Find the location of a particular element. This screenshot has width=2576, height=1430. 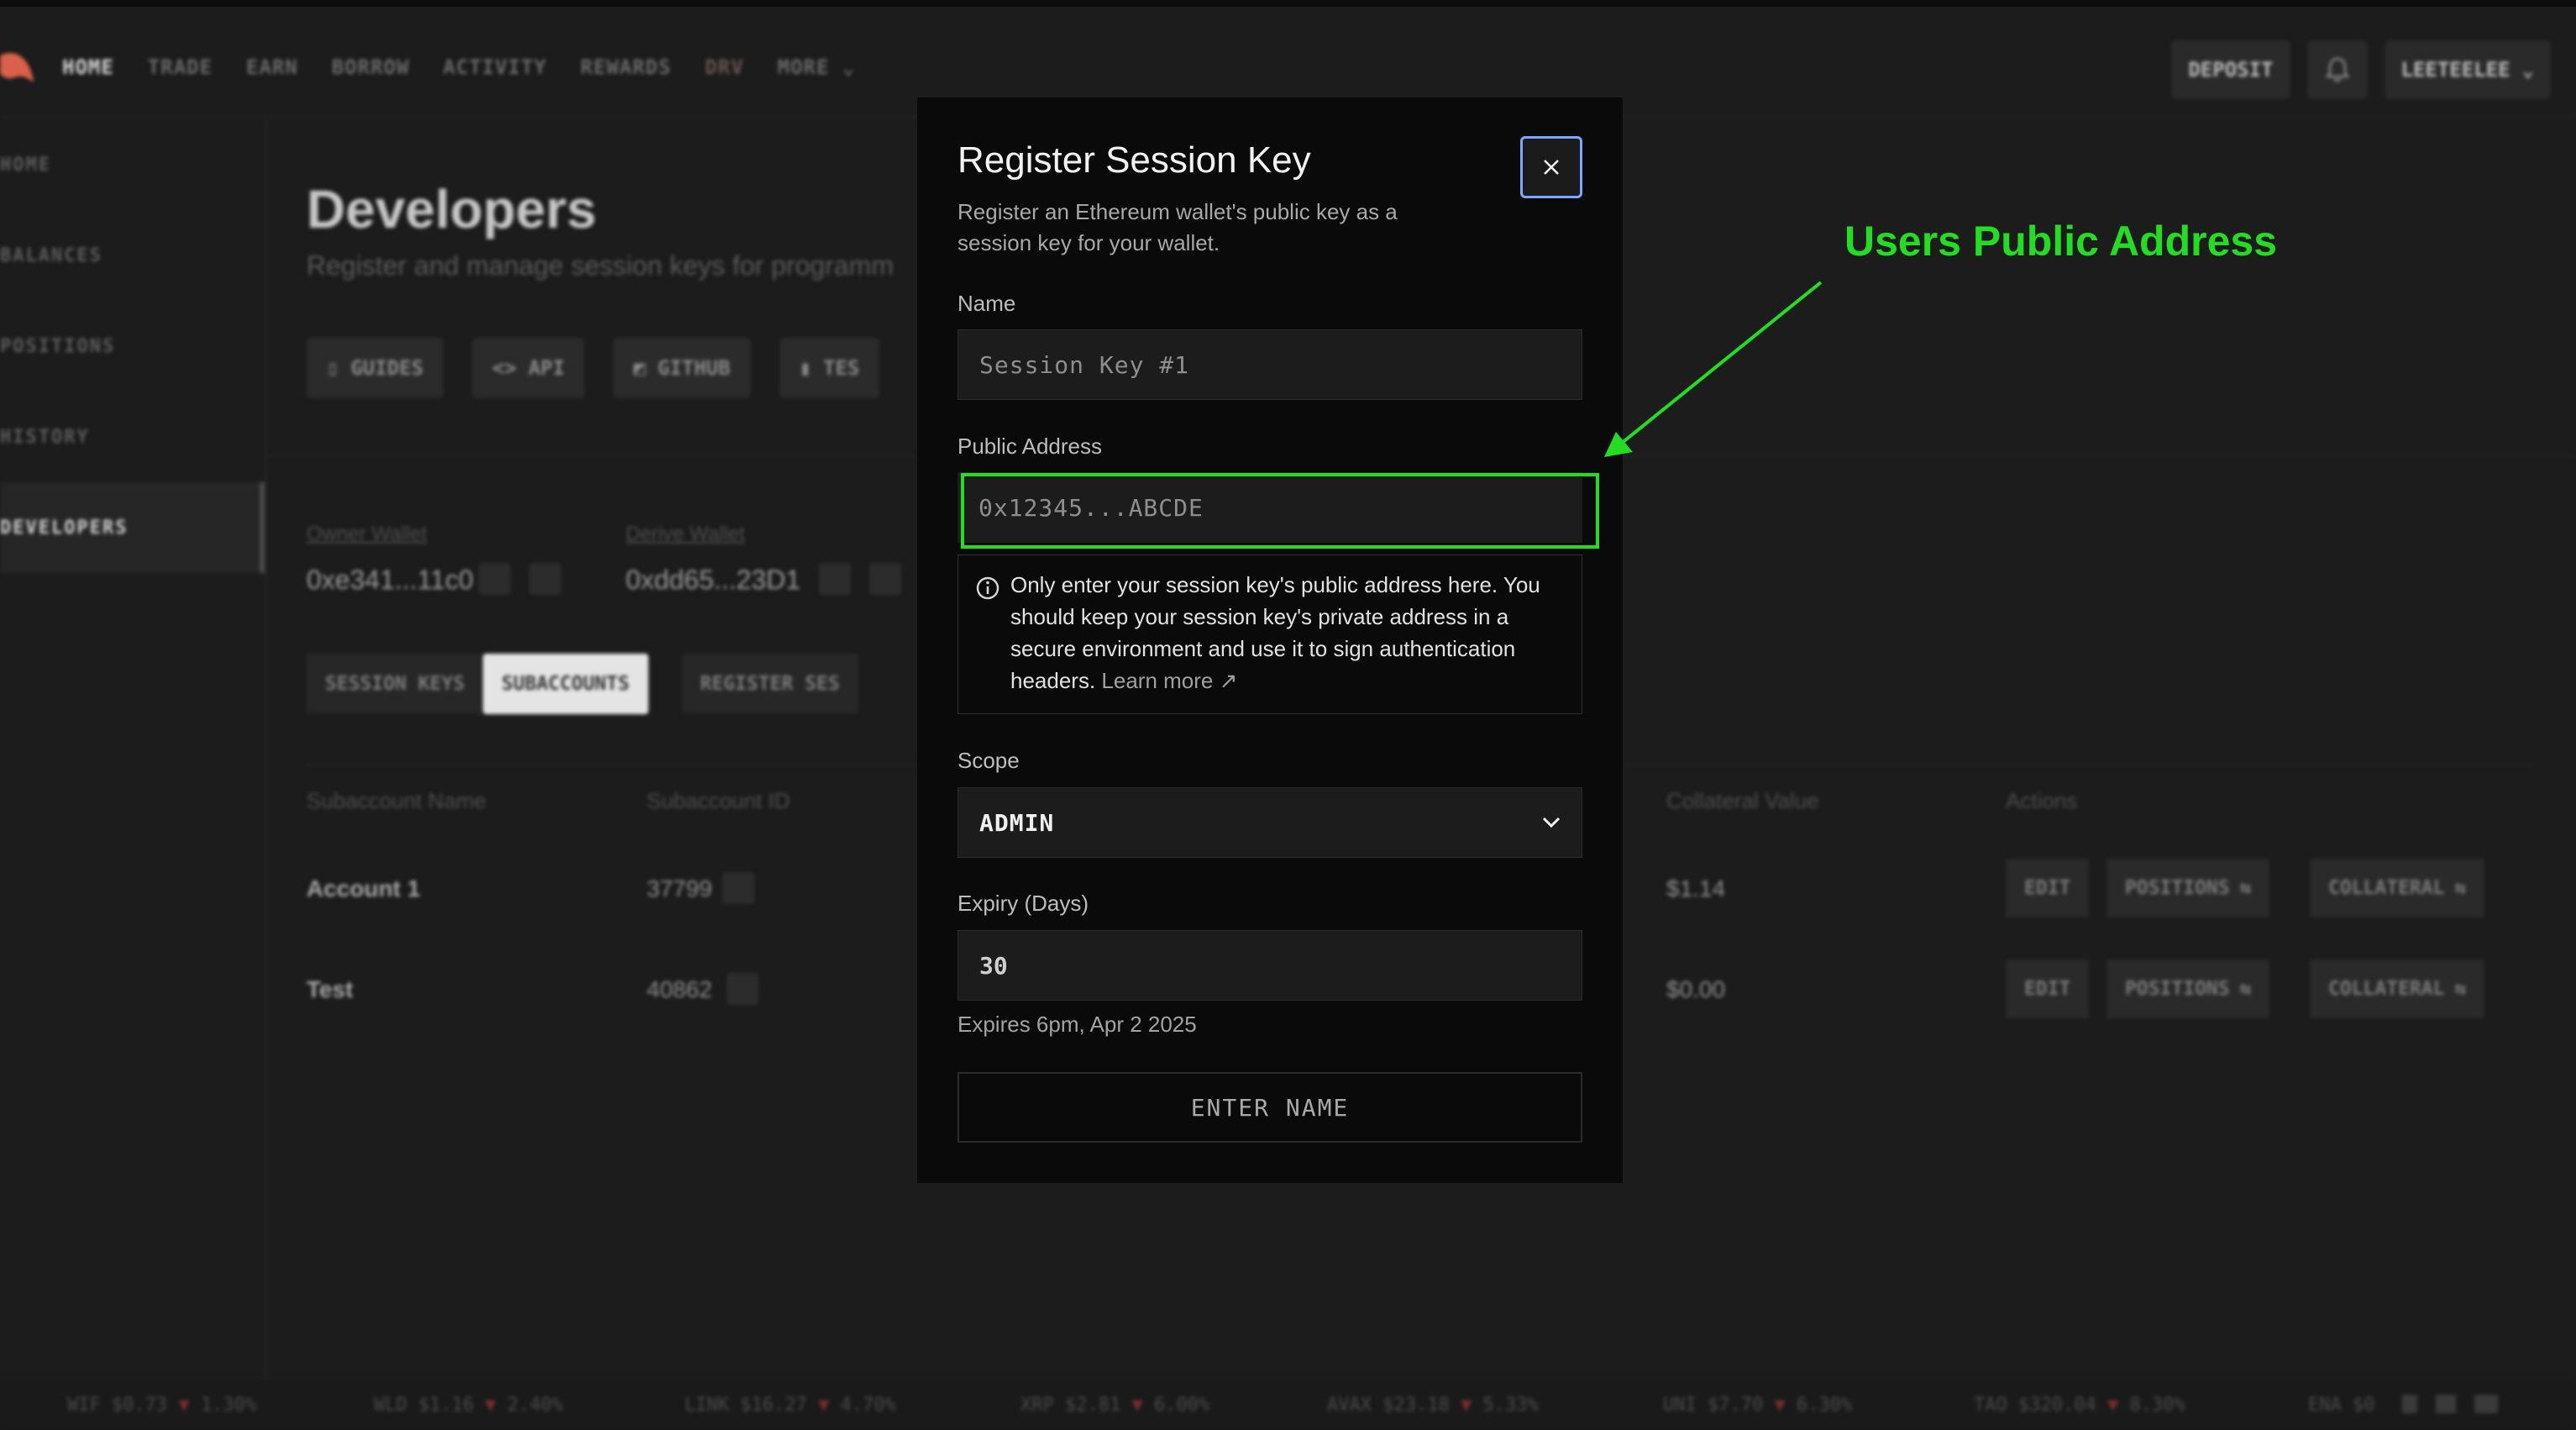

ticker-item: XRP $2.81 ▼ 6.00% is located at coordinates (1114, 1405).